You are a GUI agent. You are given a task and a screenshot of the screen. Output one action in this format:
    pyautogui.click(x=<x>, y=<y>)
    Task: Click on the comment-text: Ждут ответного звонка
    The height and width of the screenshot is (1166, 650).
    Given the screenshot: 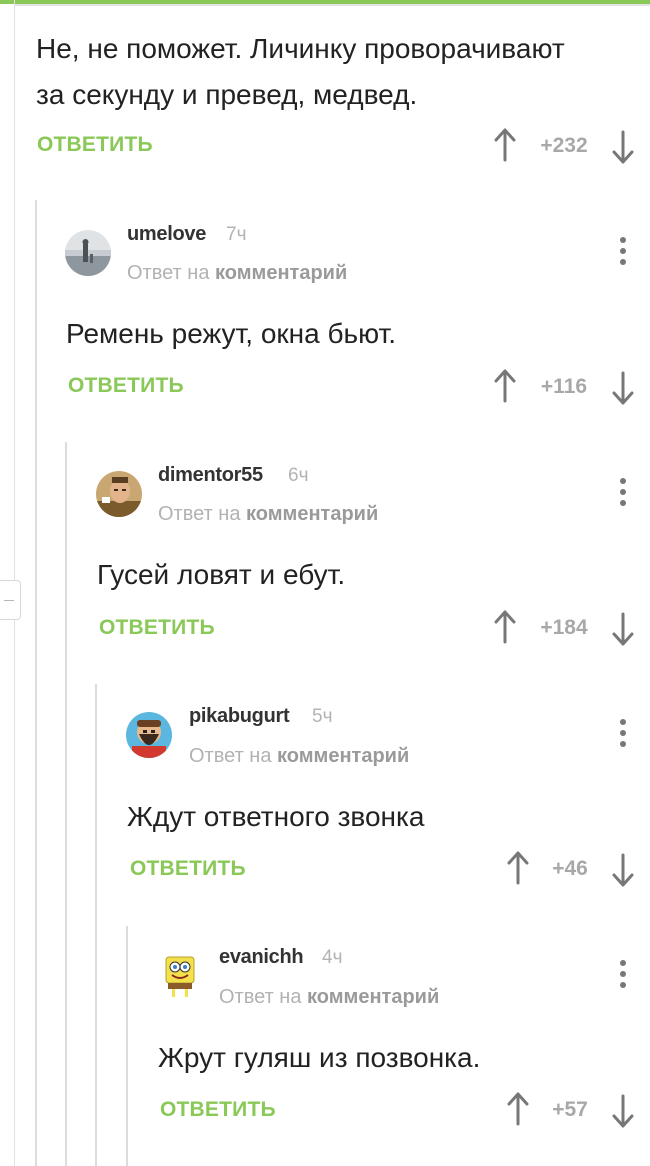 What is the action you would take?
    pyautogui.click(x=276, y=816)
    